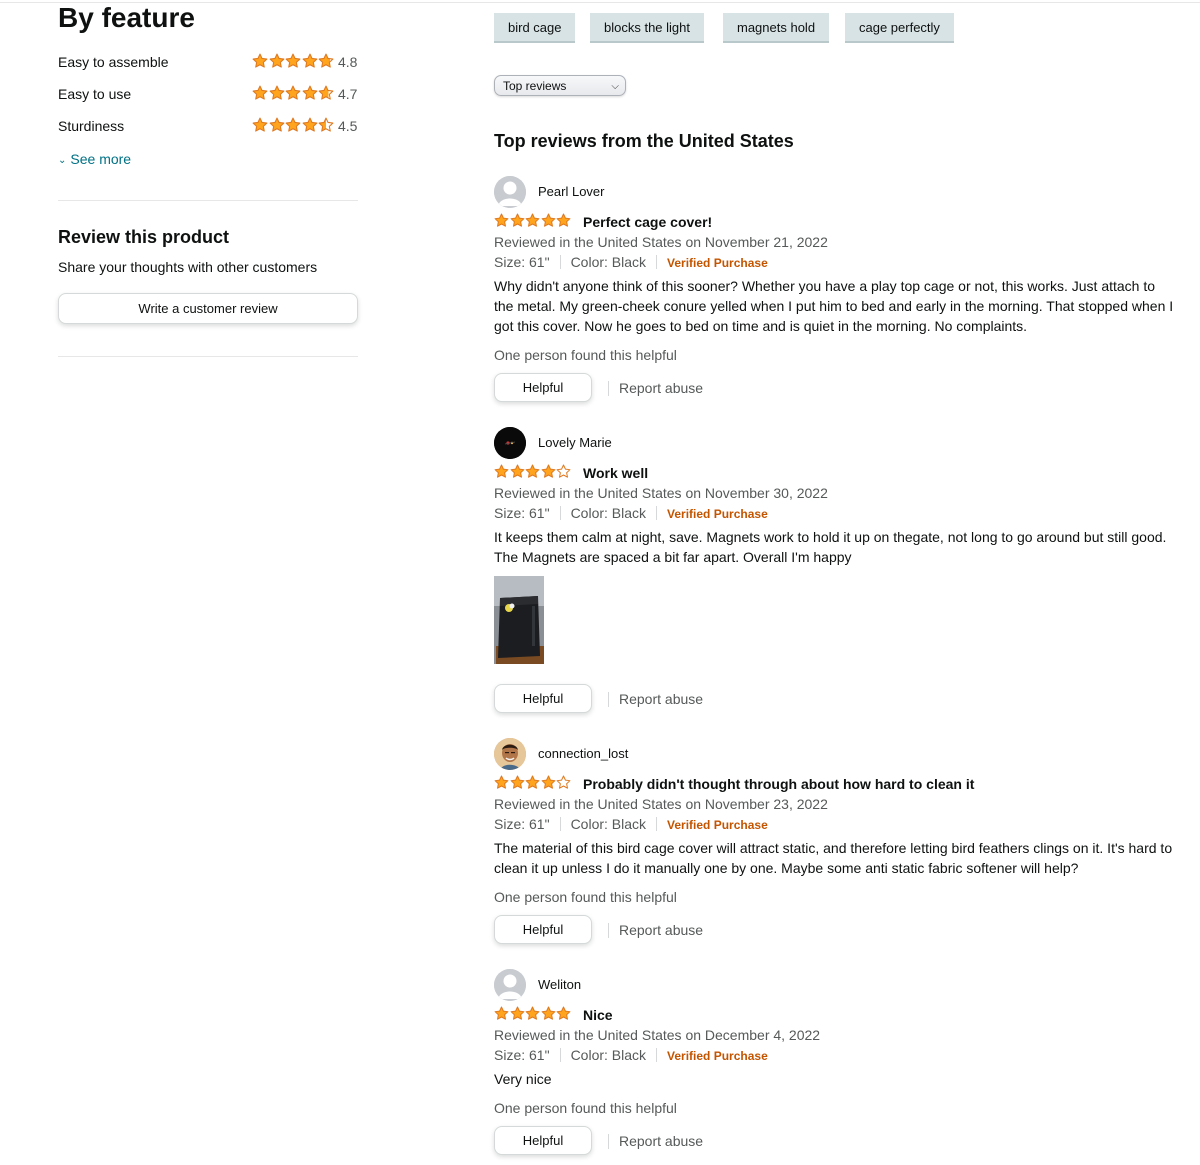 This screenshot has height=1165, width=1200. I want to click on feature-row-easy-to-assemble: Easy to assemble 4.8, so click(208, 62).